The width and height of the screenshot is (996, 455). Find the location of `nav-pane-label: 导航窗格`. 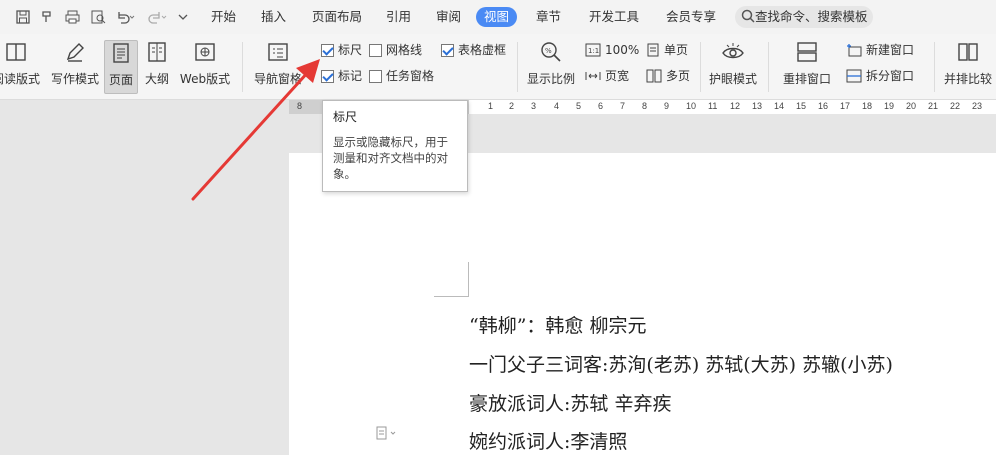

nav-pane-label: 导航窗格 is located at coordinates (277, 79).